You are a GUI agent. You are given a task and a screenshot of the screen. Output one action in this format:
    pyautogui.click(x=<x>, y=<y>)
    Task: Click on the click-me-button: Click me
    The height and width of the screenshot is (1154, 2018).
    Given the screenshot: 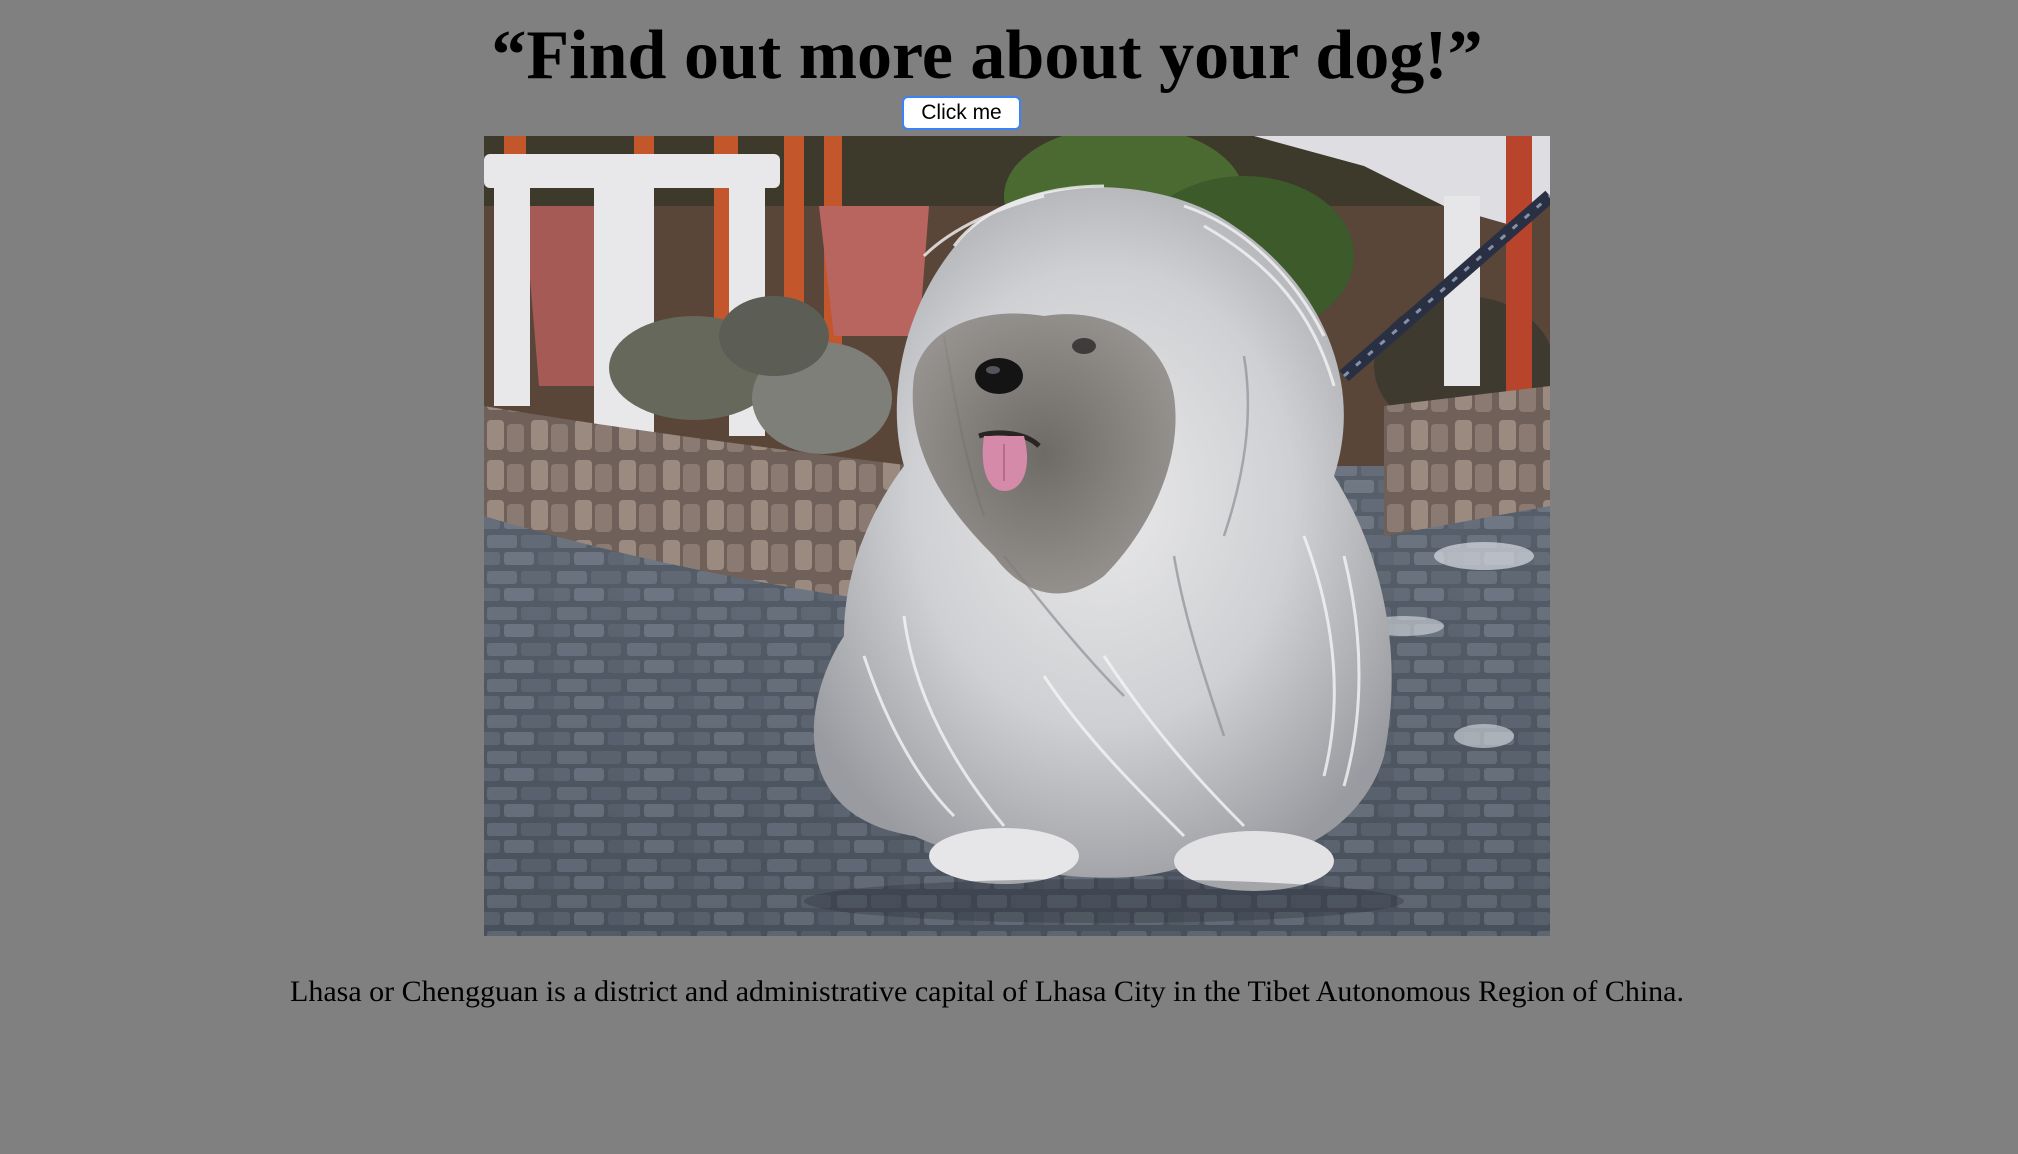 What is the action you would take?
    pyautogui.click(x=961, y=113)
    